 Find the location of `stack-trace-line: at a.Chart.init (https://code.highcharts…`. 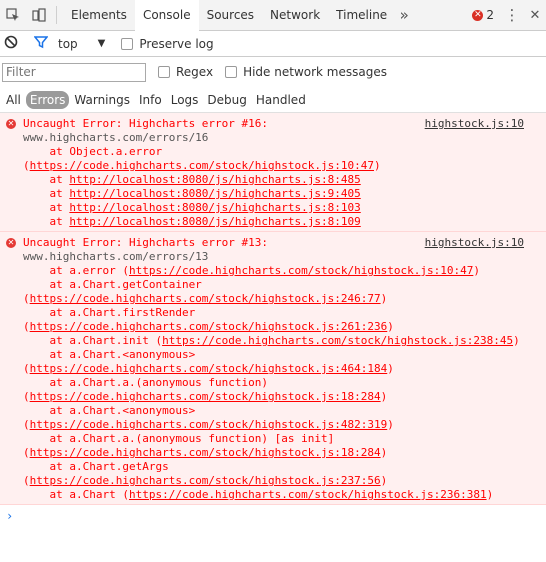

stack-trace-line: at a.Chart.init (https://code.highcharts… is located at coordinates (281, 341).